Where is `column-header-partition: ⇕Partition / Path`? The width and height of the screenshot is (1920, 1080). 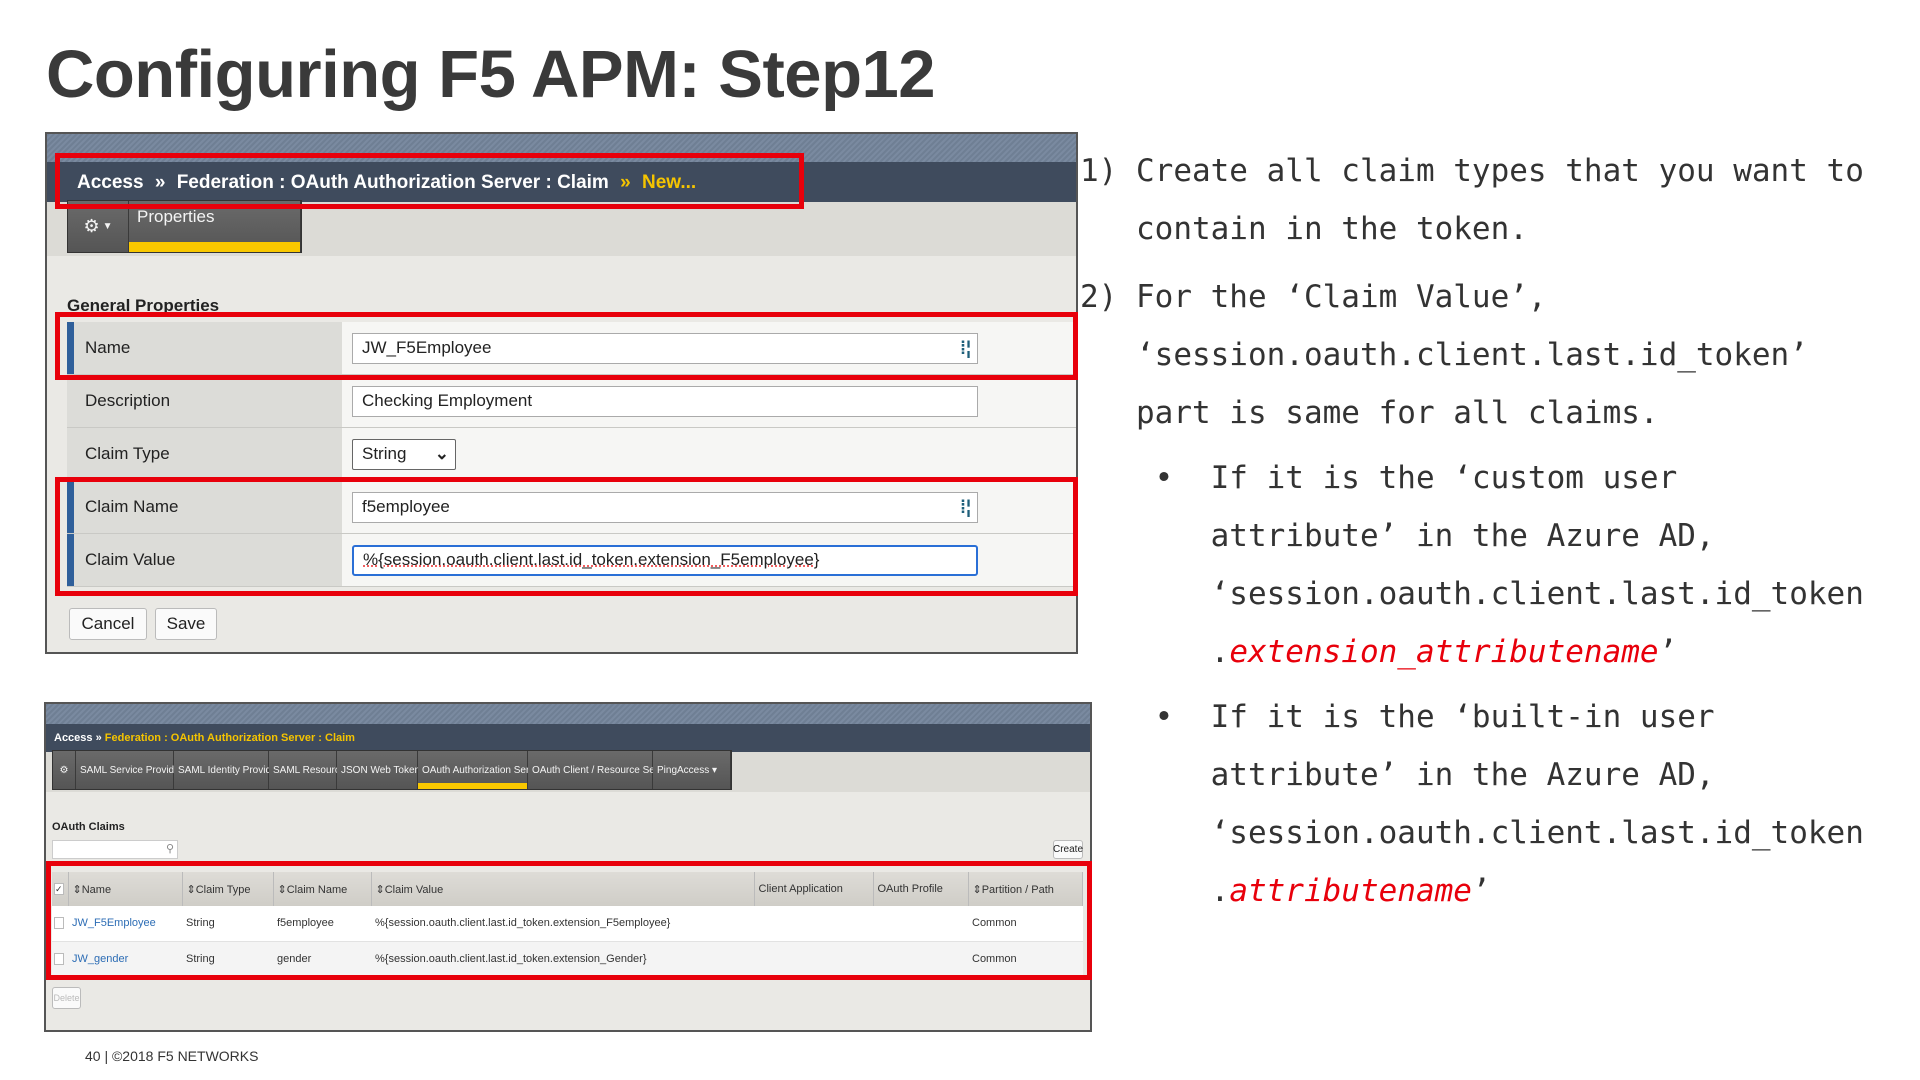 column-header-partition: ⇕Partition / Path is located at coordinates (1025, 889).